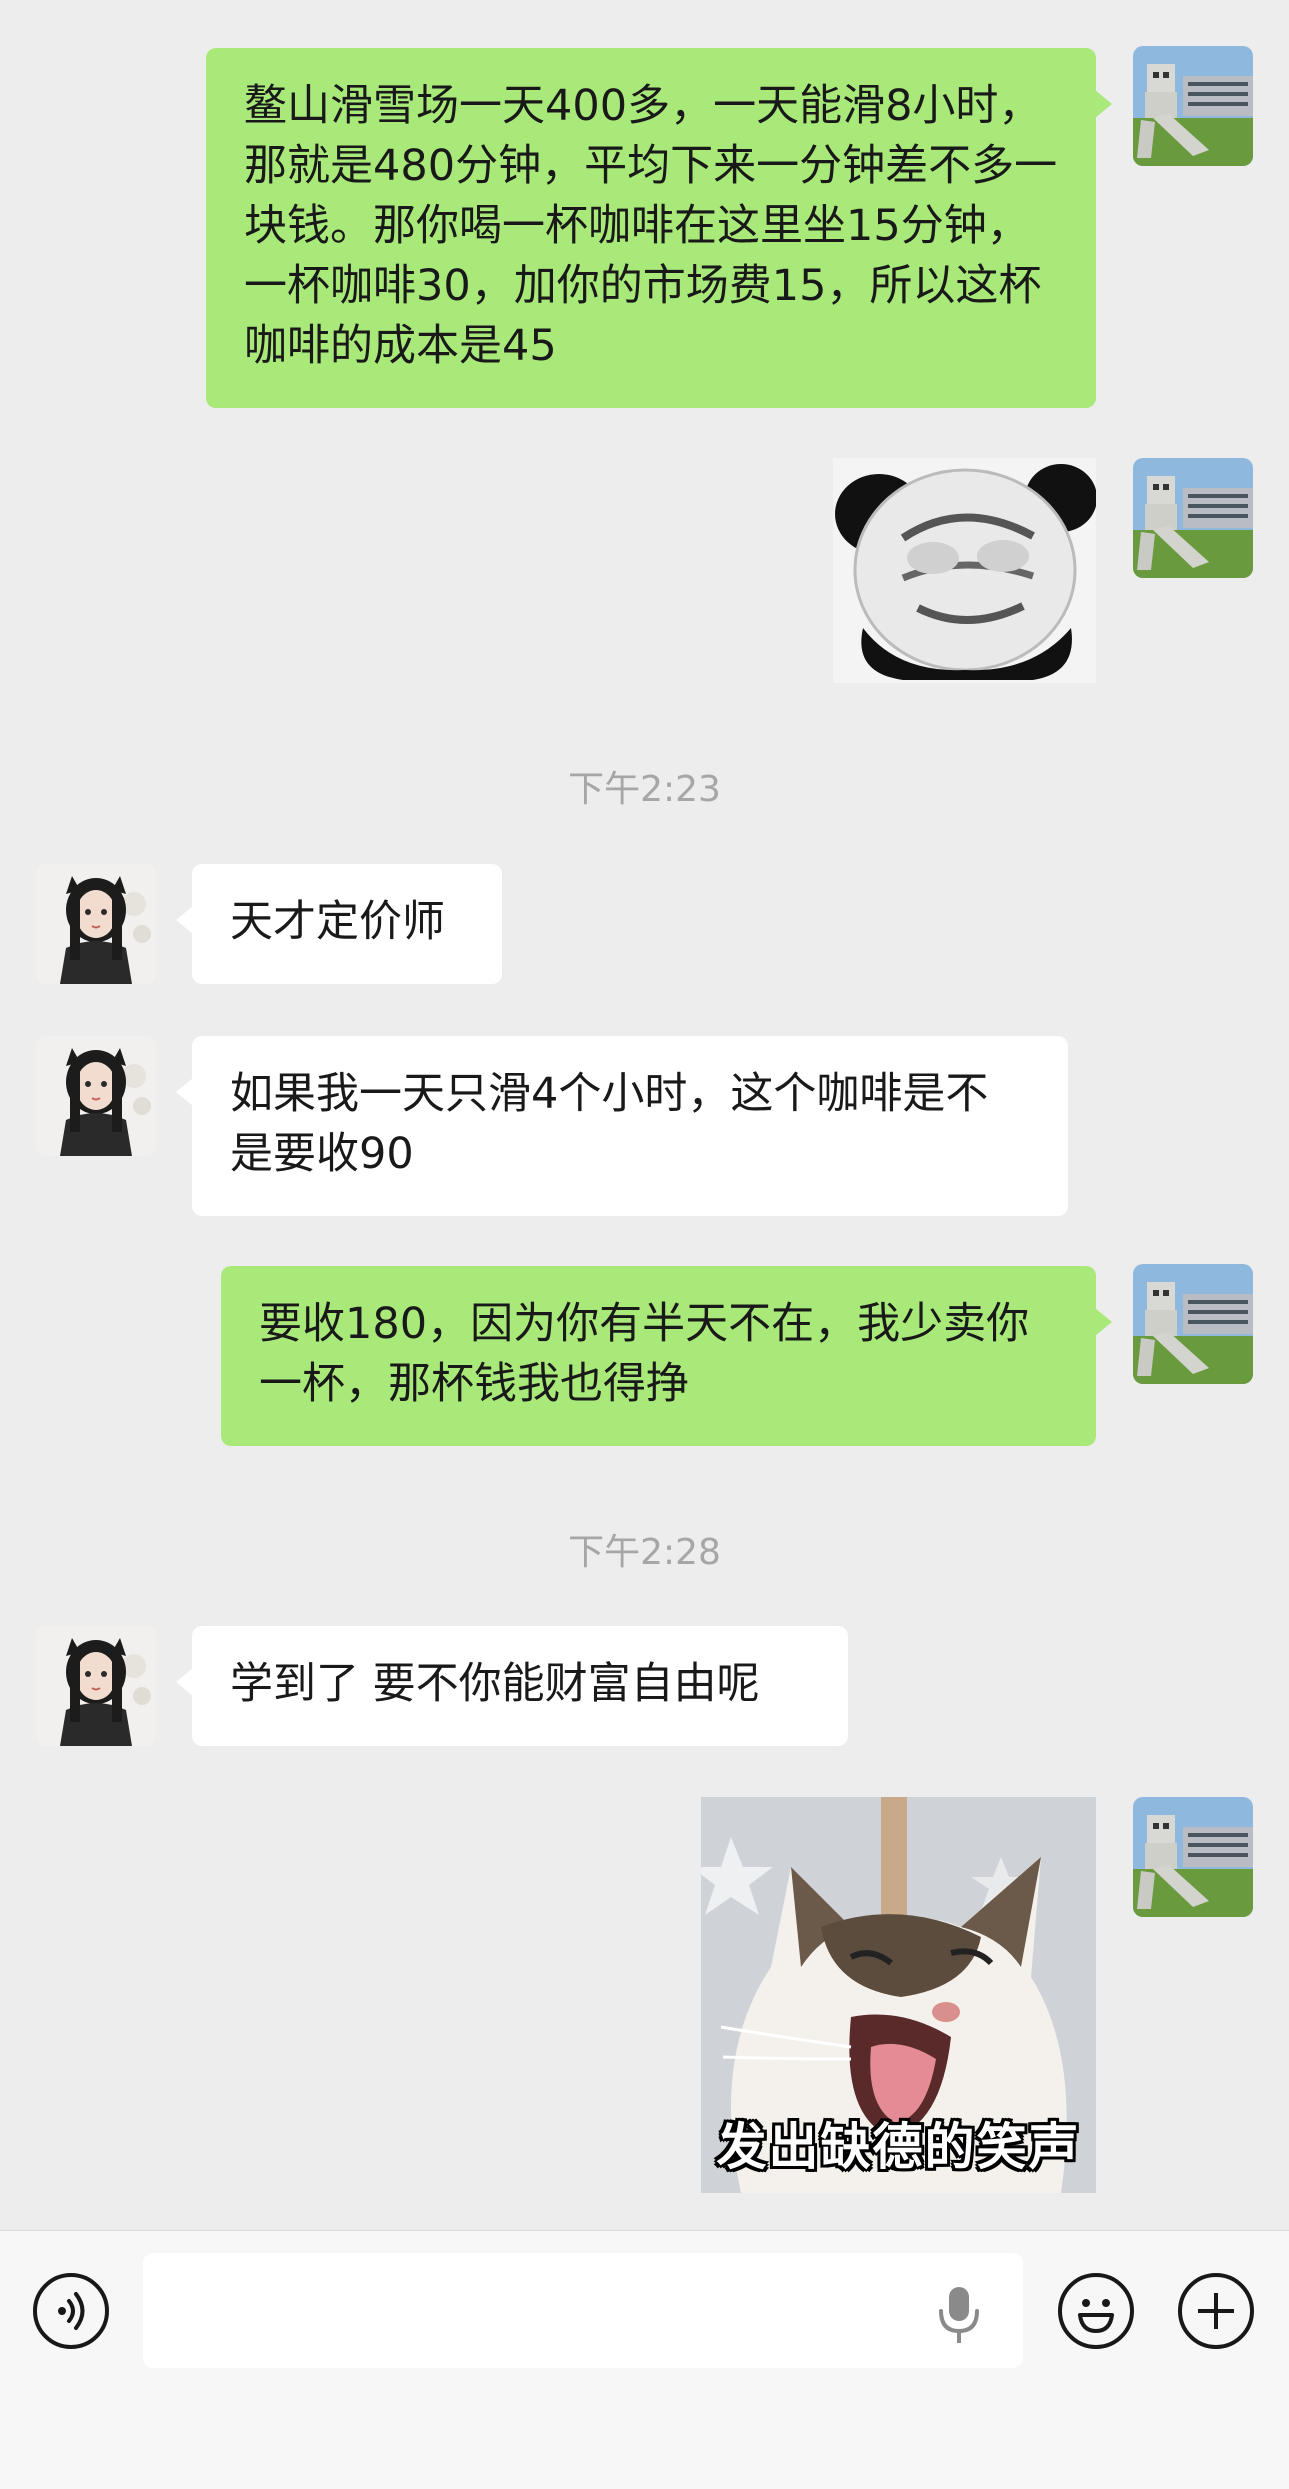 The height and width of the screenshot is (2489, 1289). Describe the element at coordinates (1096, 2316) in the screenshot. I see `emoji-icon` at that location.